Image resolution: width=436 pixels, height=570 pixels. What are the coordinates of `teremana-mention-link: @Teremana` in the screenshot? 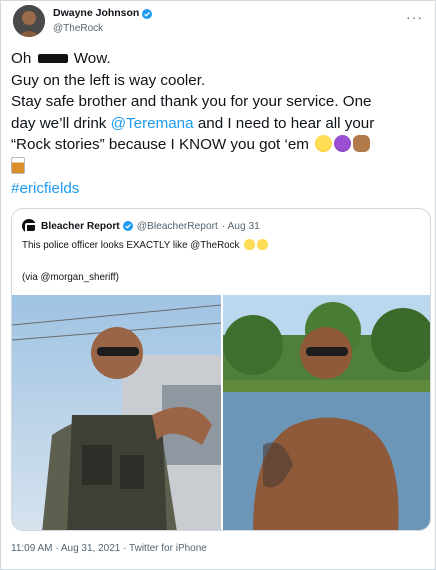 It's located at (152, 123).